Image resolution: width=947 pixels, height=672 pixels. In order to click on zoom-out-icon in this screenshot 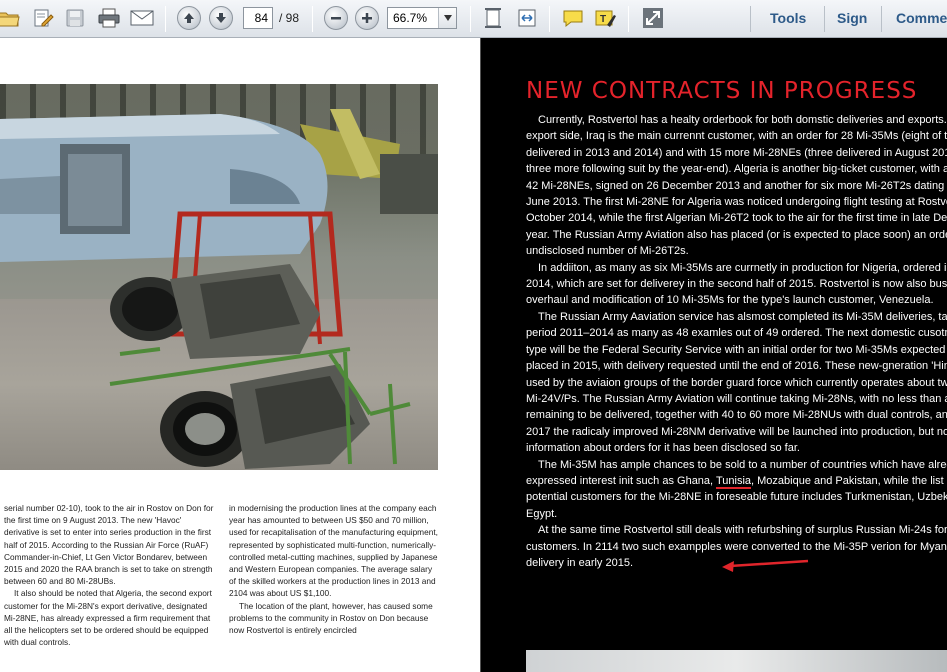, I will do `click(336, 18)`.